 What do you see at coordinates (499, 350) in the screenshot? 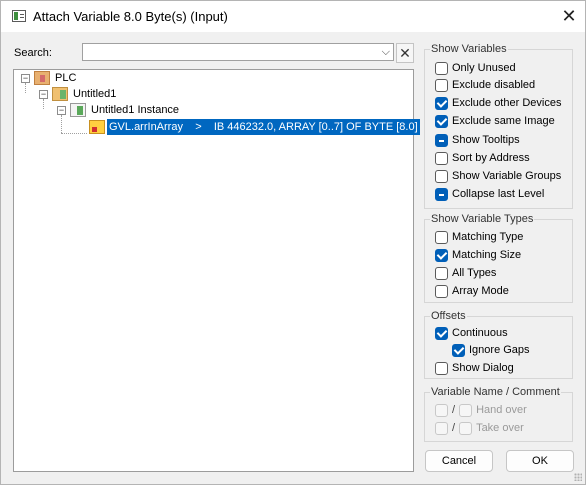
I see `checkbox-label: Ignore Gaps` at bounding box center [499, 350].